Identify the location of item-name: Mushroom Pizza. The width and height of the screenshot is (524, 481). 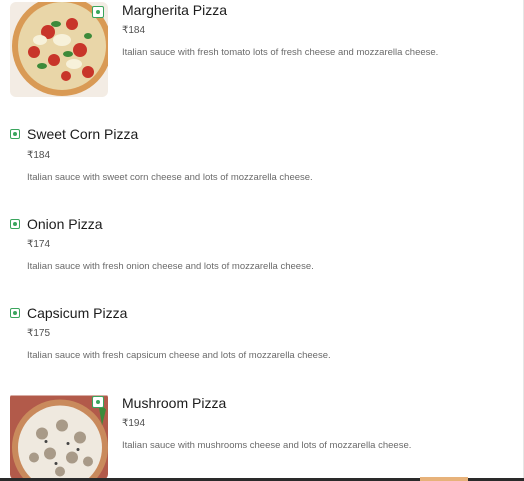
(174, 403).